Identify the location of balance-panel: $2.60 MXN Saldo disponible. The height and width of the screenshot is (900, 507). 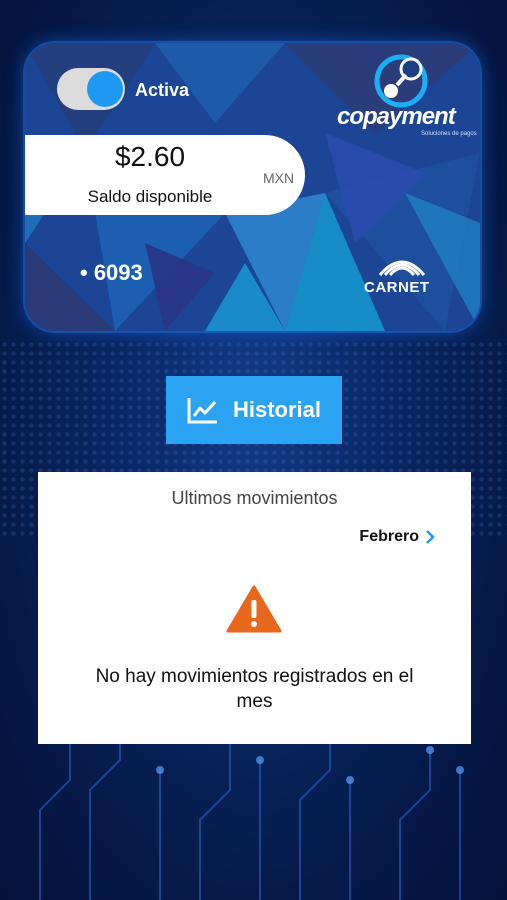
(165, 175).